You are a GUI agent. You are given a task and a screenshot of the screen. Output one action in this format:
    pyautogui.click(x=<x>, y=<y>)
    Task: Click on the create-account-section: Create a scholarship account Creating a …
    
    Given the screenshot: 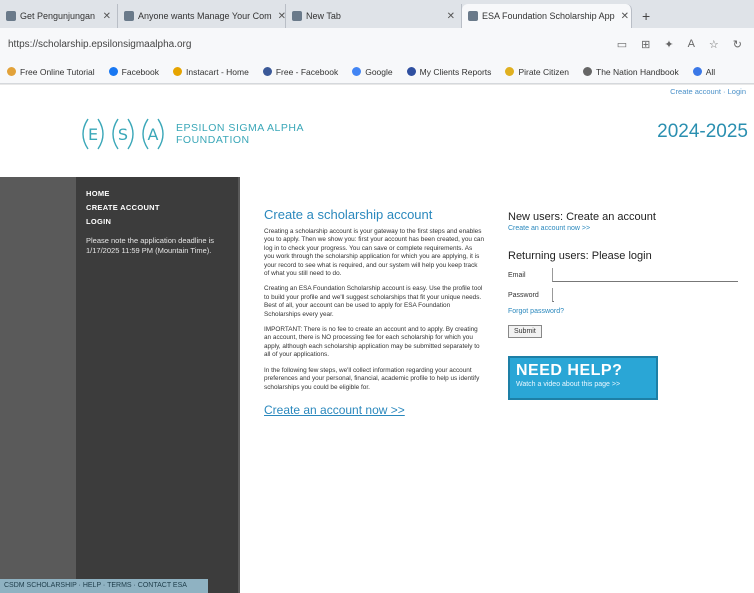 What is the action you would take?
    pyautogui.click(x=374, y=313)
    